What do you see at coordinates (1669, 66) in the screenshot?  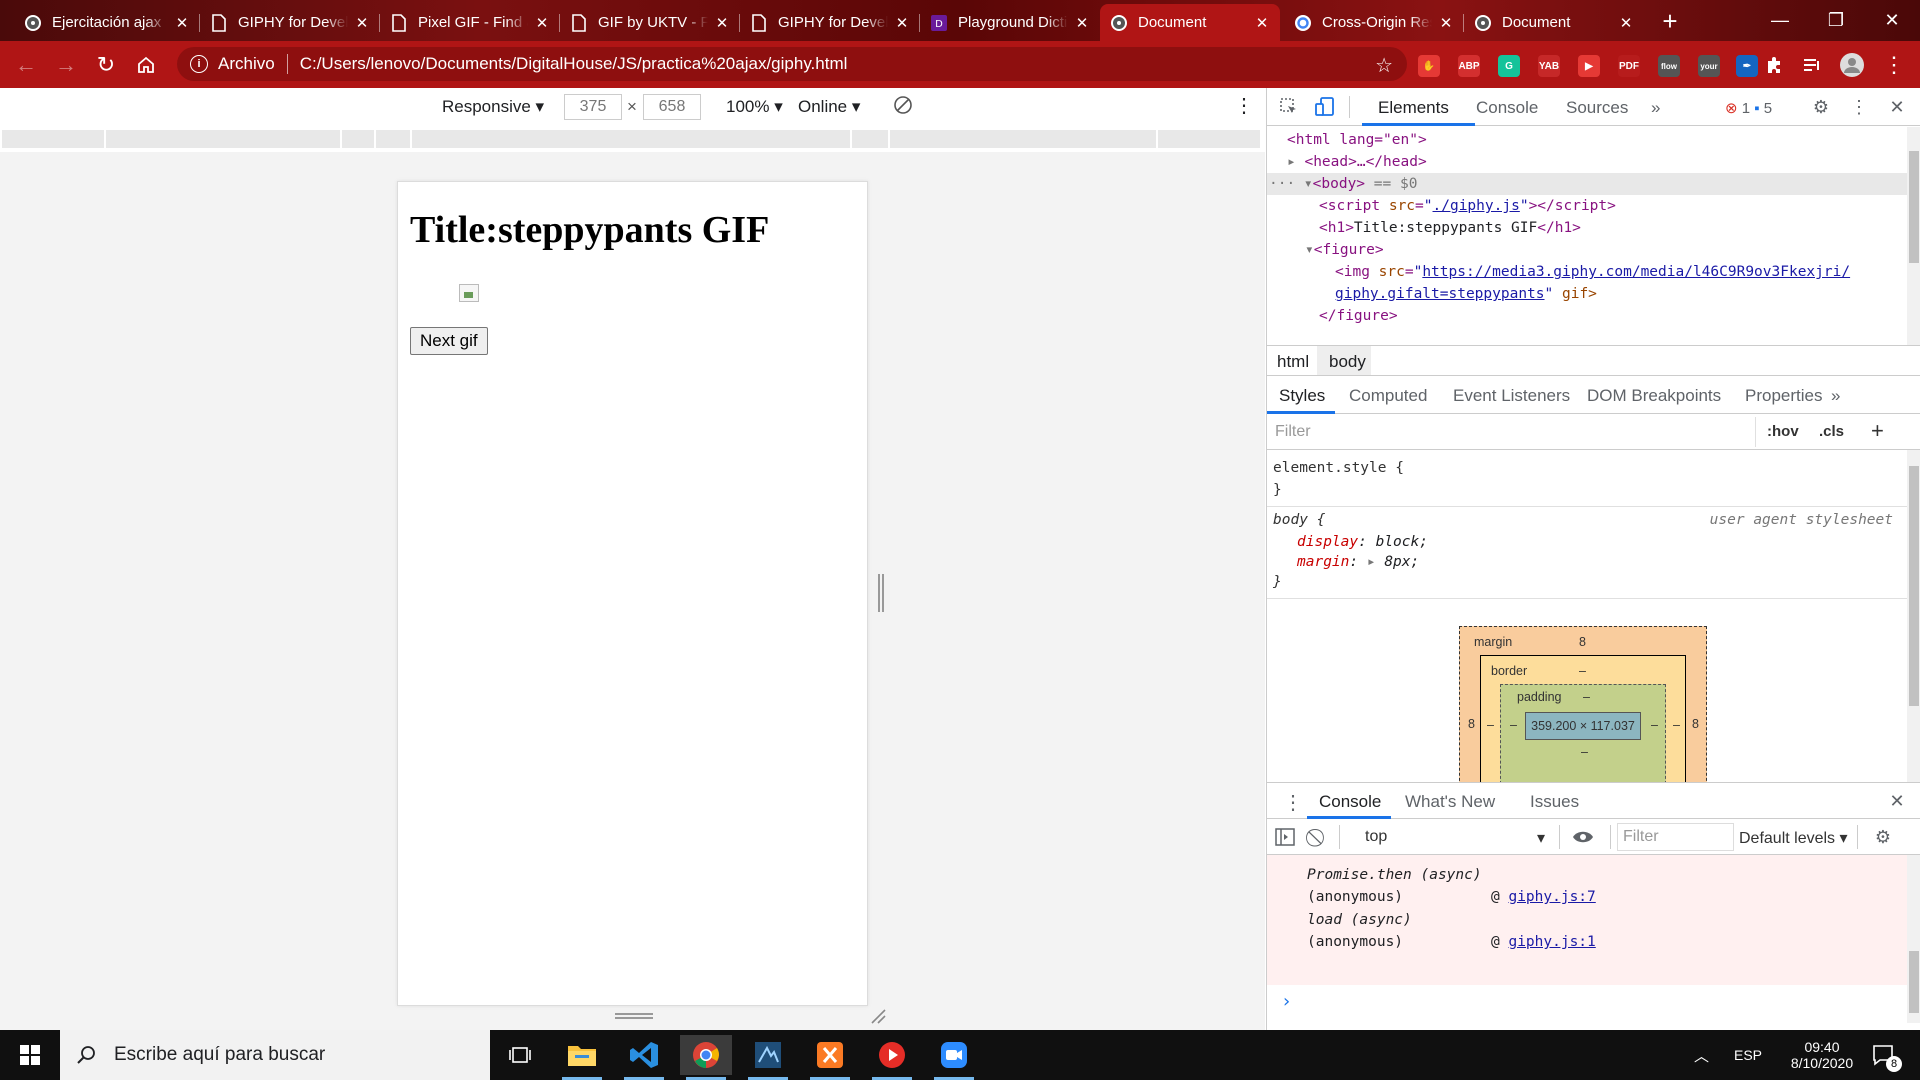 I see `flow-extension-icon: flow` at bounding box center [1669, 66].